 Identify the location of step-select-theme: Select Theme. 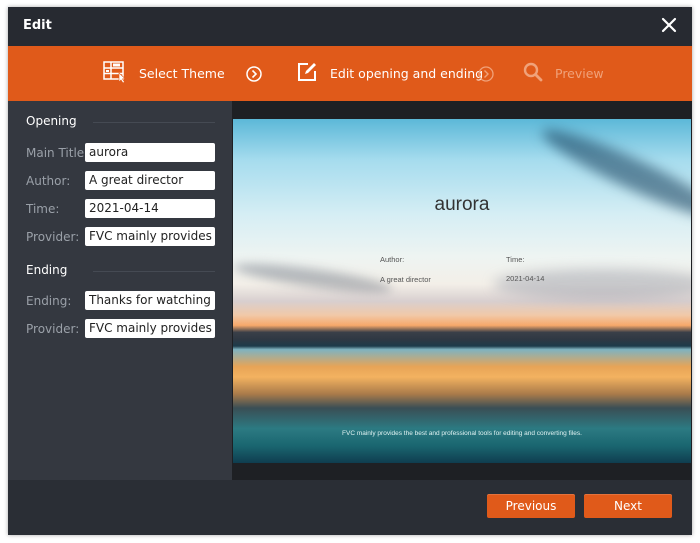
(164, 73).